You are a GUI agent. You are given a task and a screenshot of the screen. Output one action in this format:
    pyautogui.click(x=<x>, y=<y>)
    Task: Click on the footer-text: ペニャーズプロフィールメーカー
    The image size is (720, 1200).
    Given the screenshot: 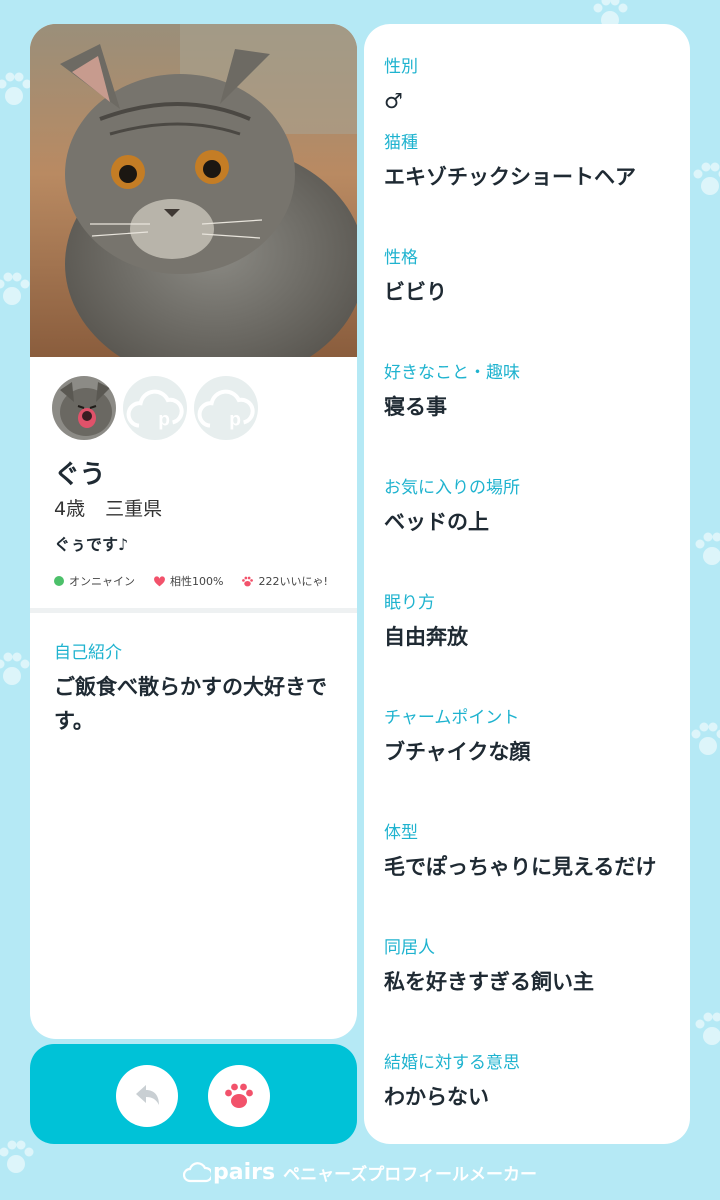 What is the action you would take?
    pyautogui.click(x=410, y=1174)
    